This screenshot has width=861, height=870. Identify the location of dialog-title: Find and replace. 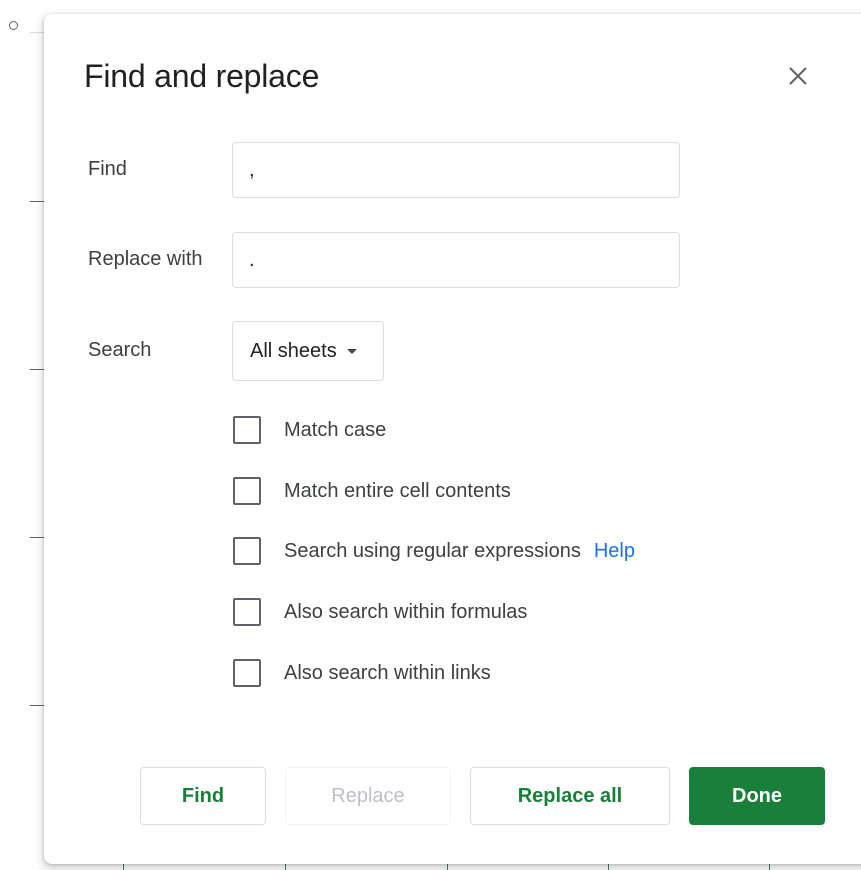
(202, 76).